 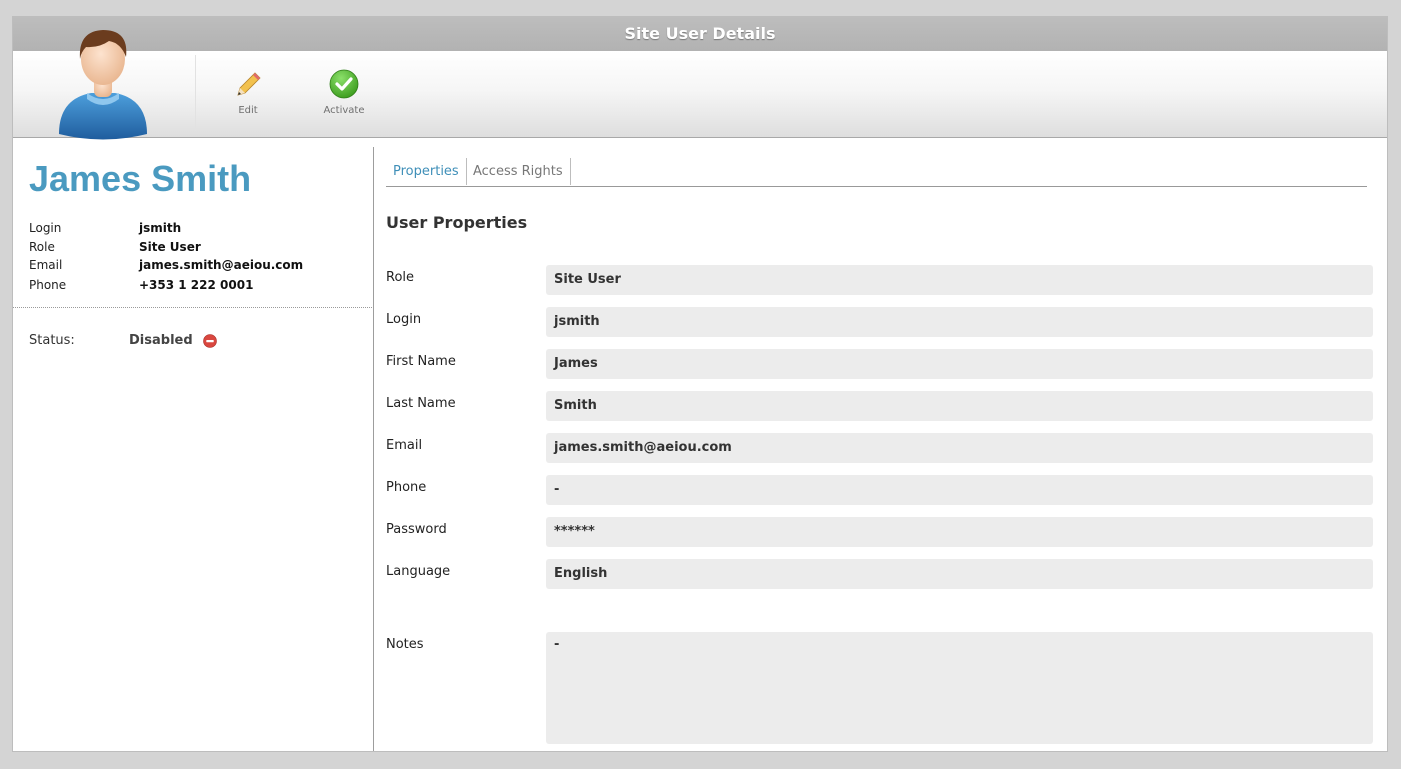 I want to click on section-title: User Properties, so click(x=457, y=222).